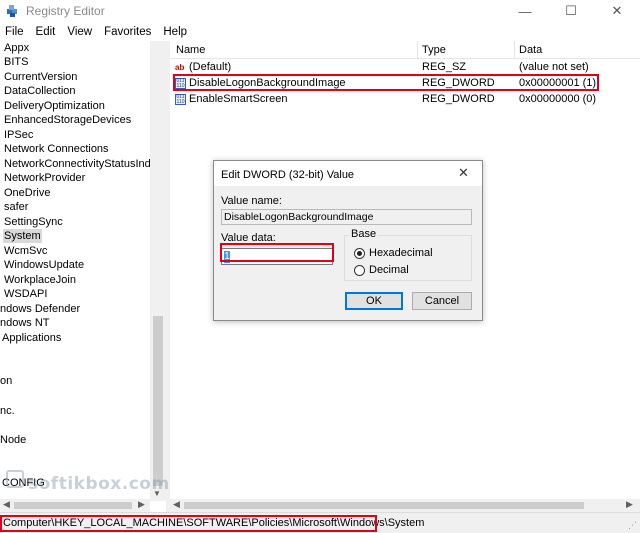  I want to click on watermark: softikbox.com, so click(99, 484).